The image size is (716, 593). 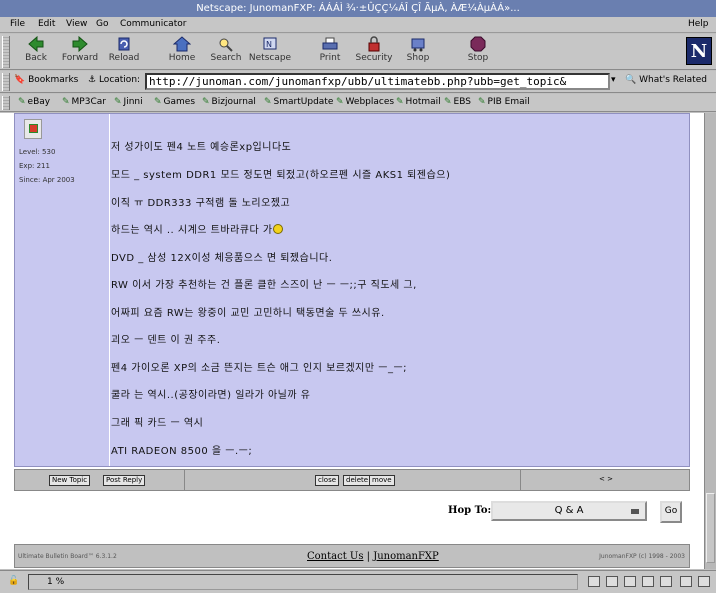 I want to click on netscape-button: N Netscape, so click(x=270, y=52).